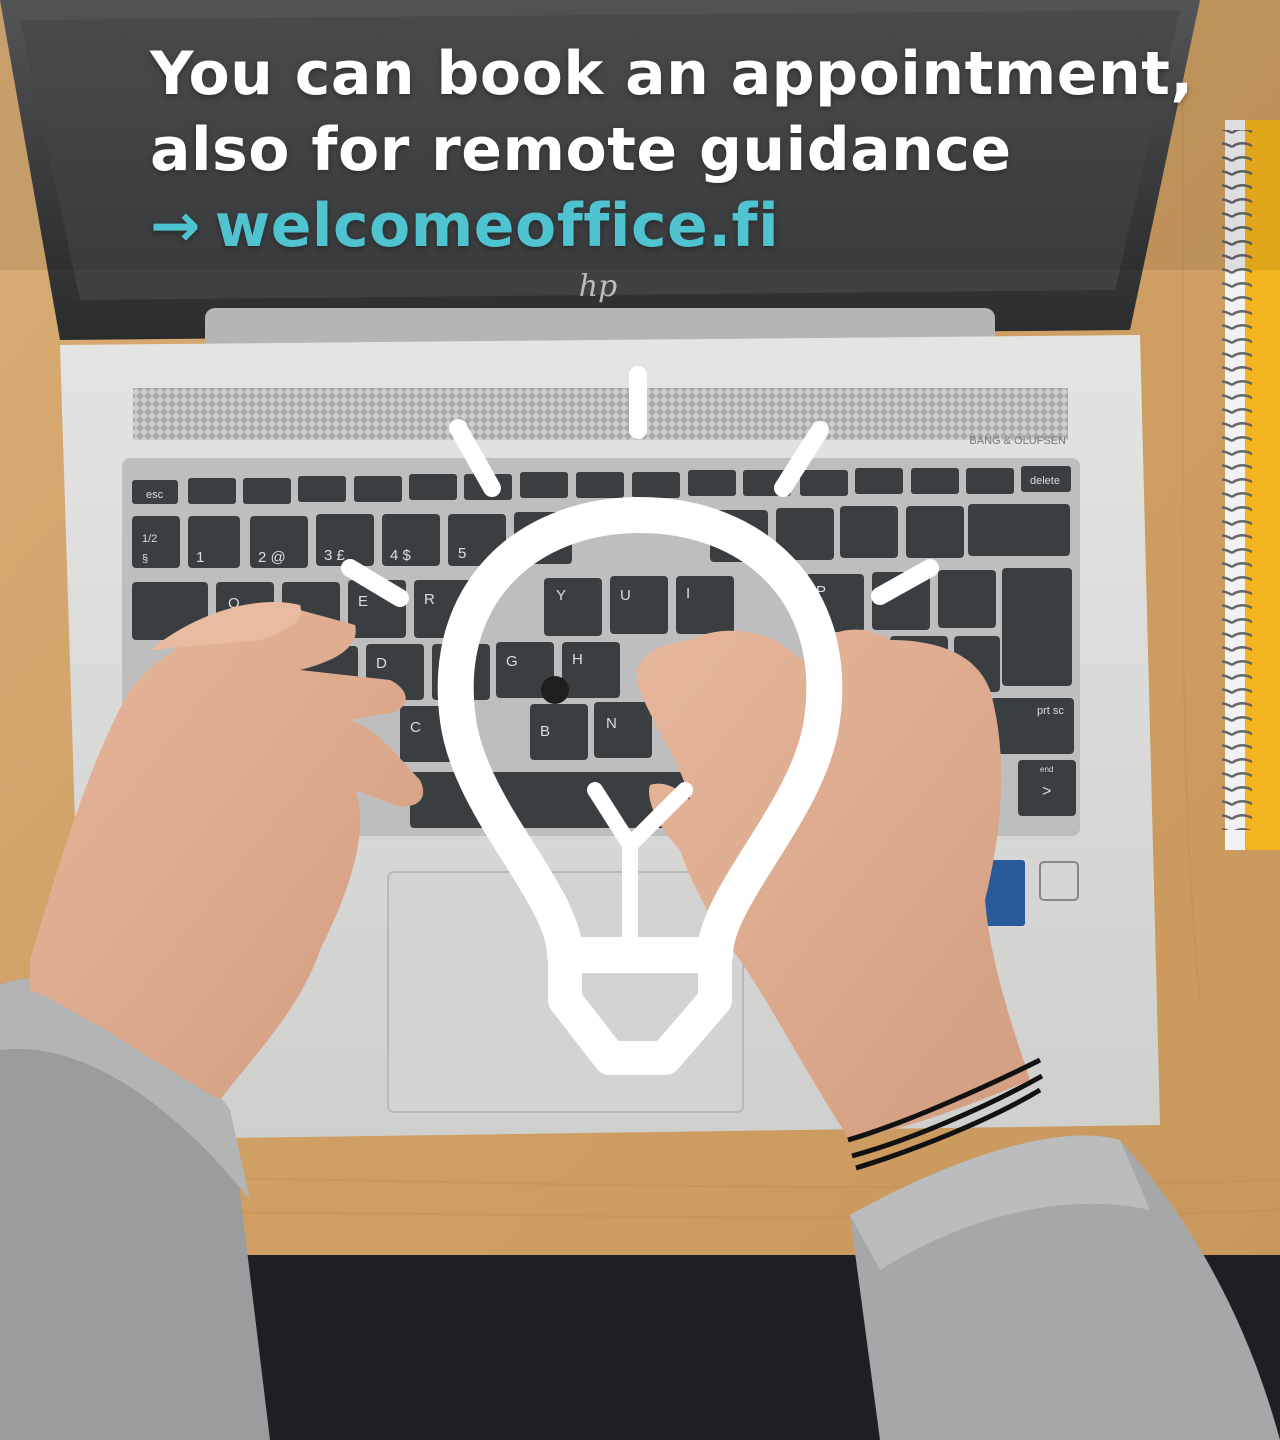  Describe the element at coordinates (401, 555) in the screenshot. I see `svg-text: 4 $` at that location.